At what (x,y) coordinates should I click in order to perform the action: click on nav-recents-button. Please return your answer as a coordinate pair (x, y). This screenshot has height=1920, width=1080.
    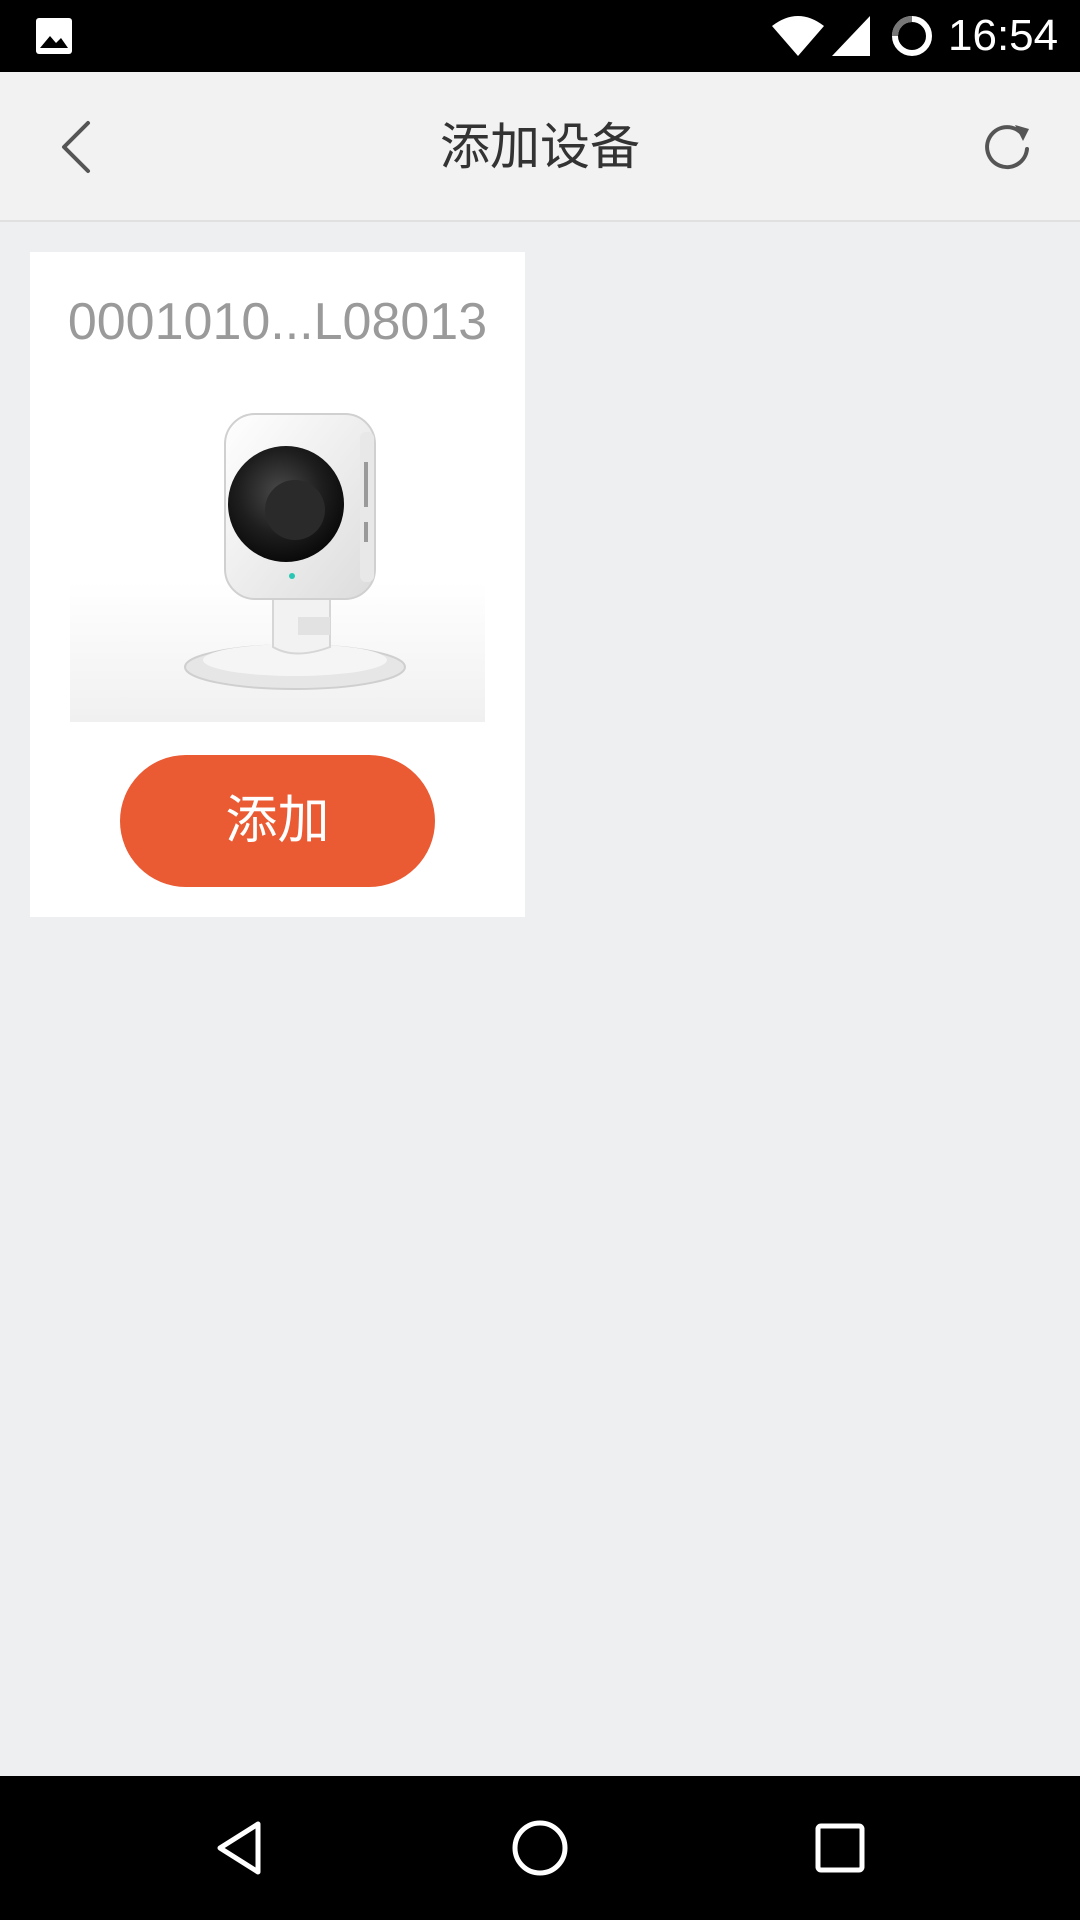
    Looking at the image, I should click on (840, 1848).